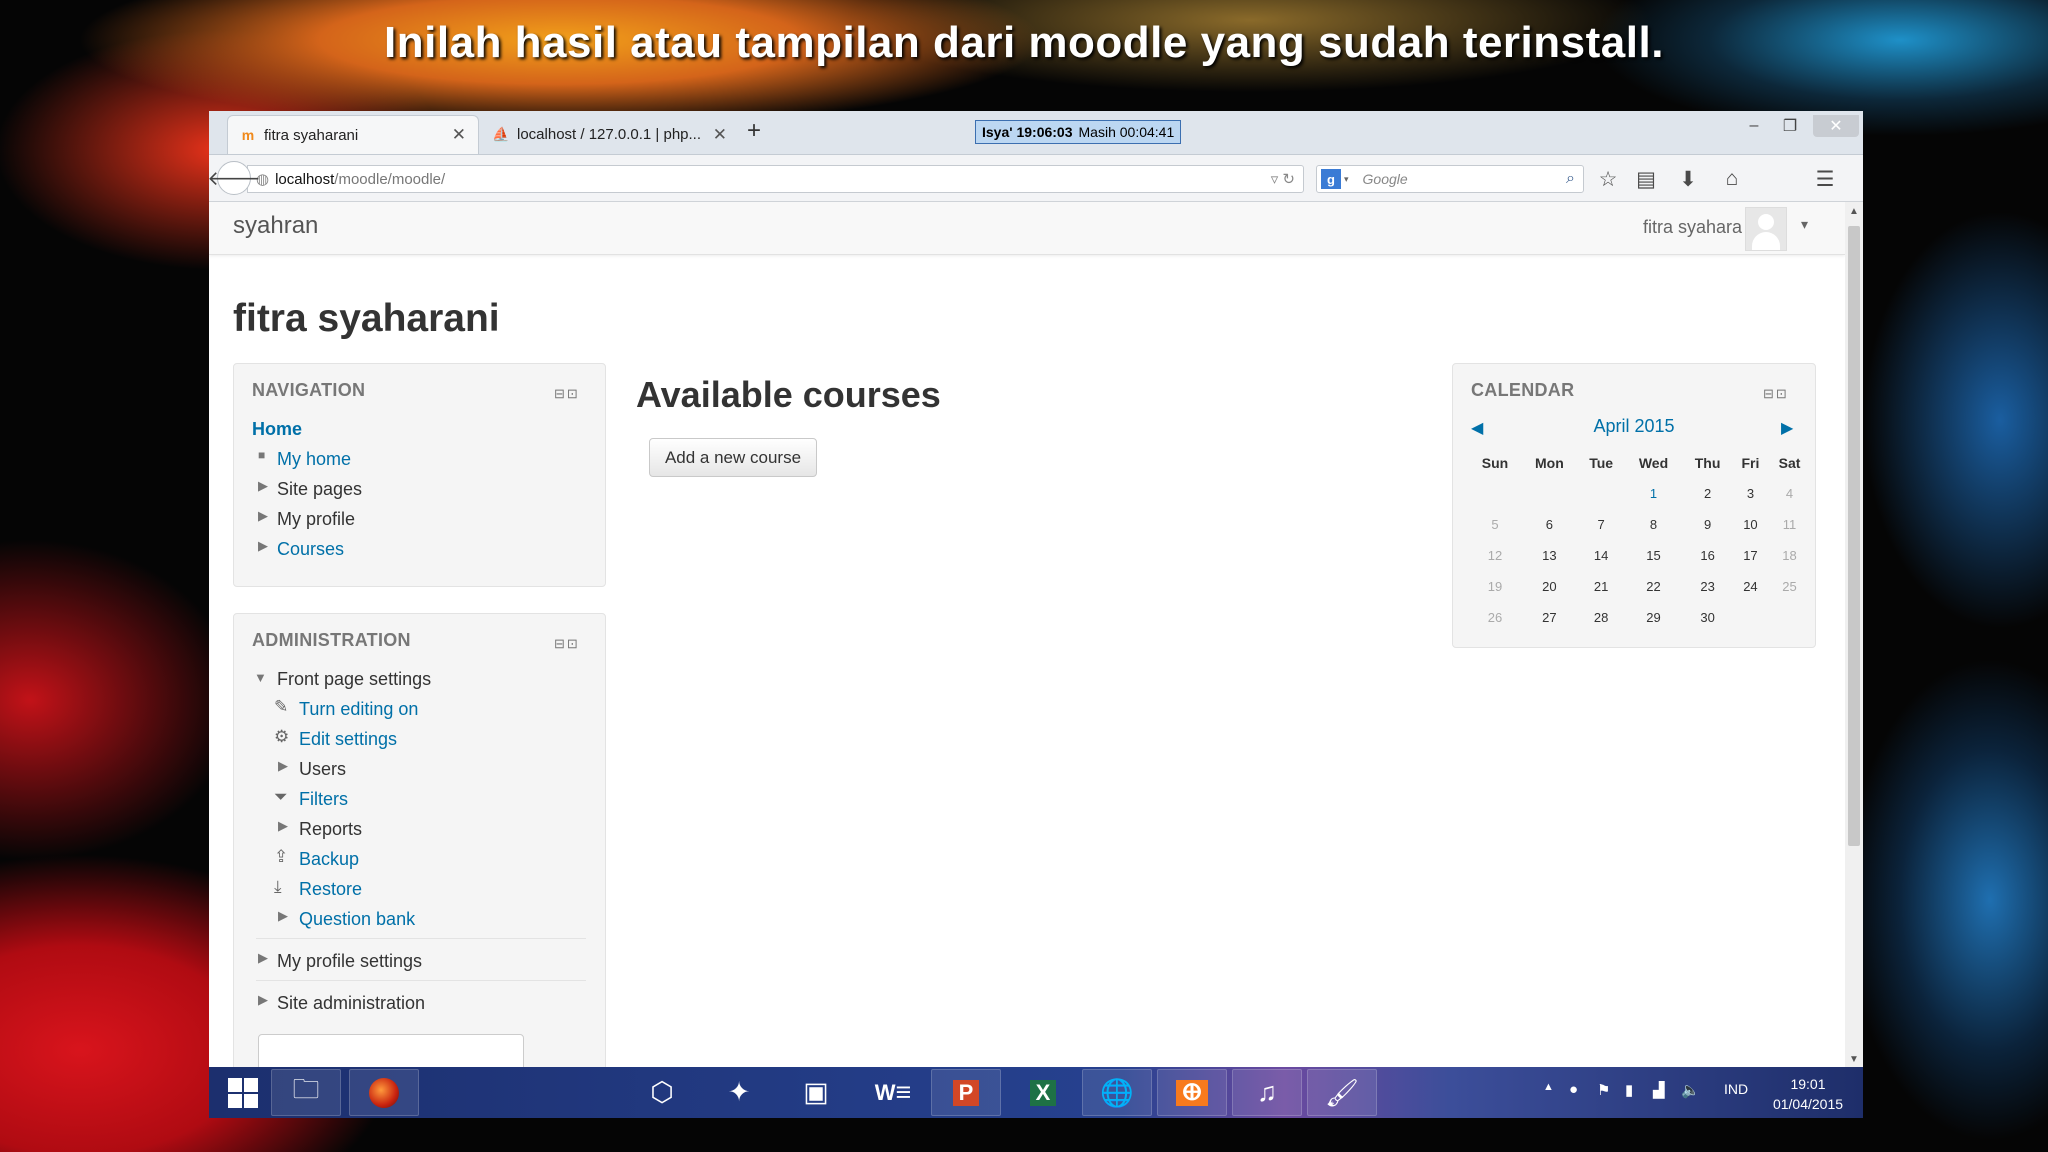 This screenshot has height=1152, width=2048. Describe the element at coordinates (329, 859) in the screenshot. I see `admin-backup: Backup` at that location.